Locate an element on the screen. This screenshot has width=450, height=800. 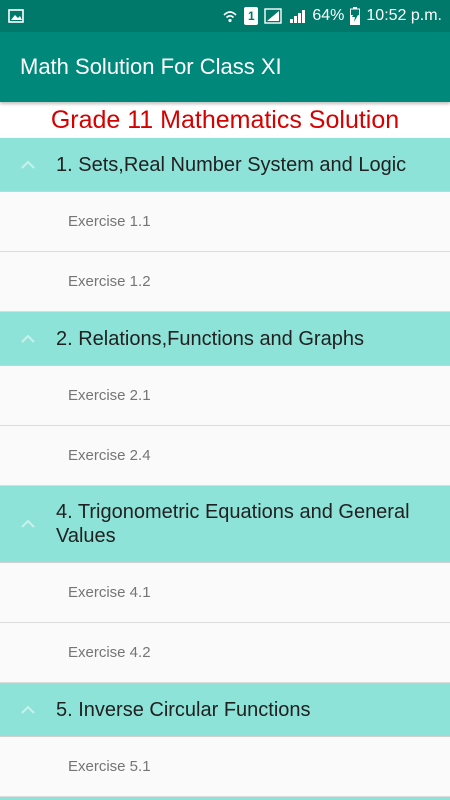
chapter-title: 2. Relations,Functions and Graphs is located at coordinates (210, 338).